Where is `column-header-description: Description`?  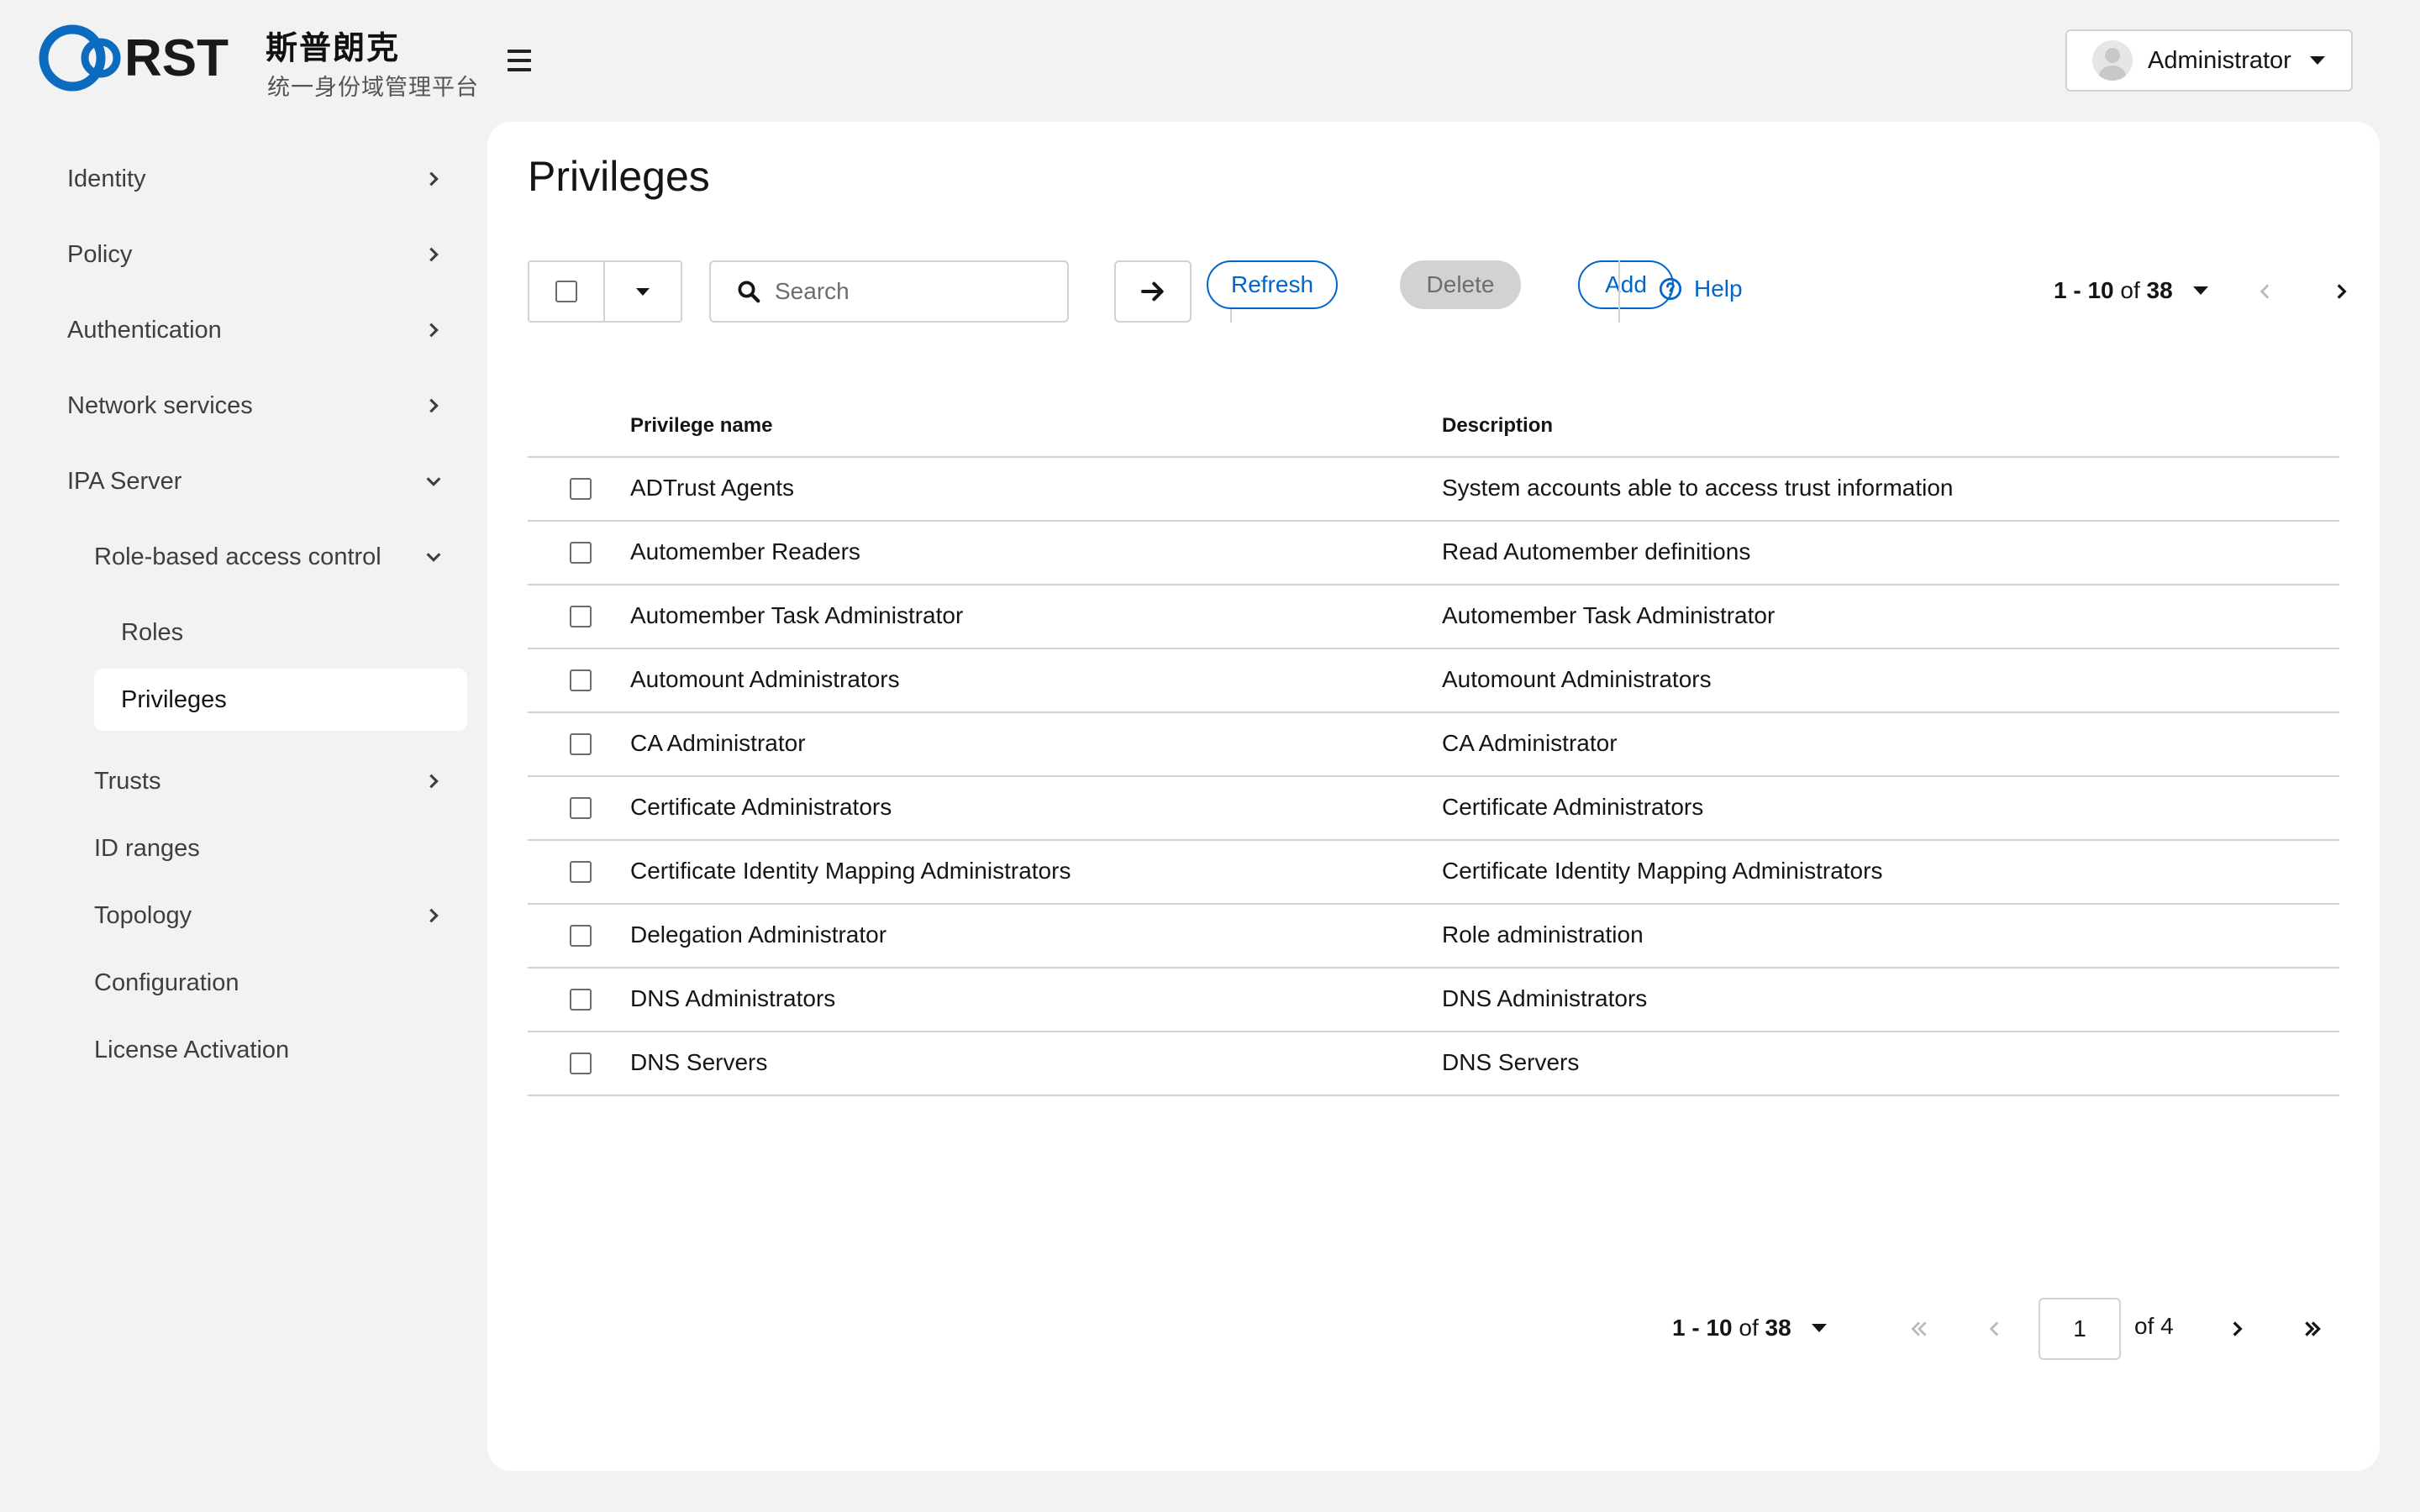
column-header-description: Description is located at coordinates (1498, 426).